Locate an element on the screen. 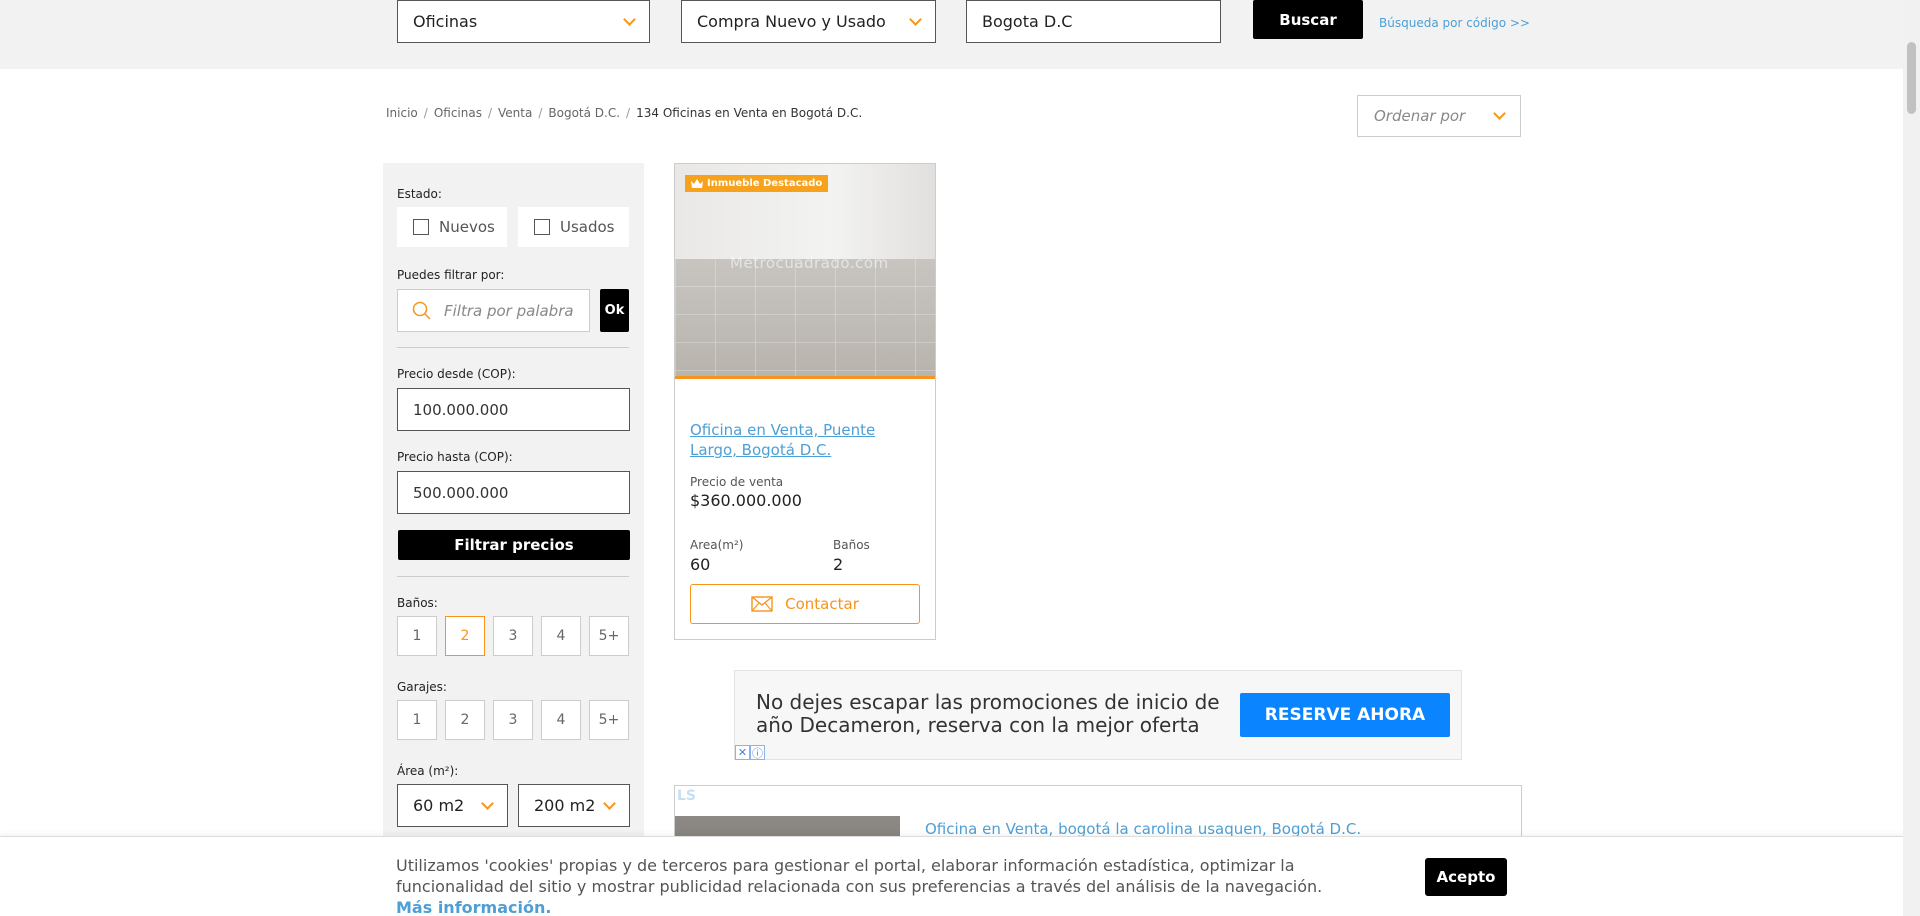 The height and width of the screenshot is (916, 1920). price-to-label: Precio hasta (COP): is located at coordinates (455, 457).